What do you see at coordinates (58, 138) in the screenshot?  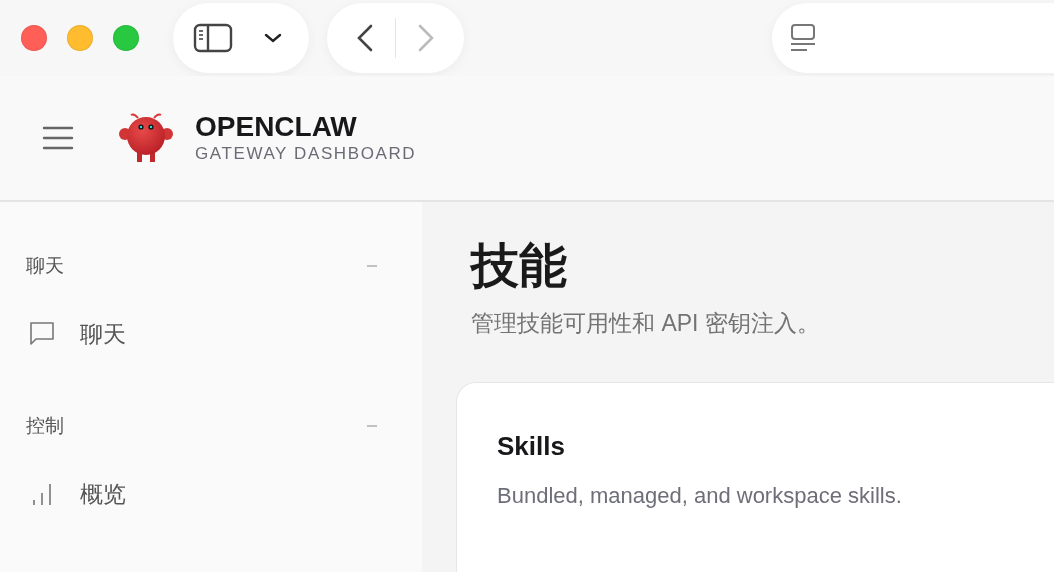 I see `menu-icon` at bounding box center [58, 138].